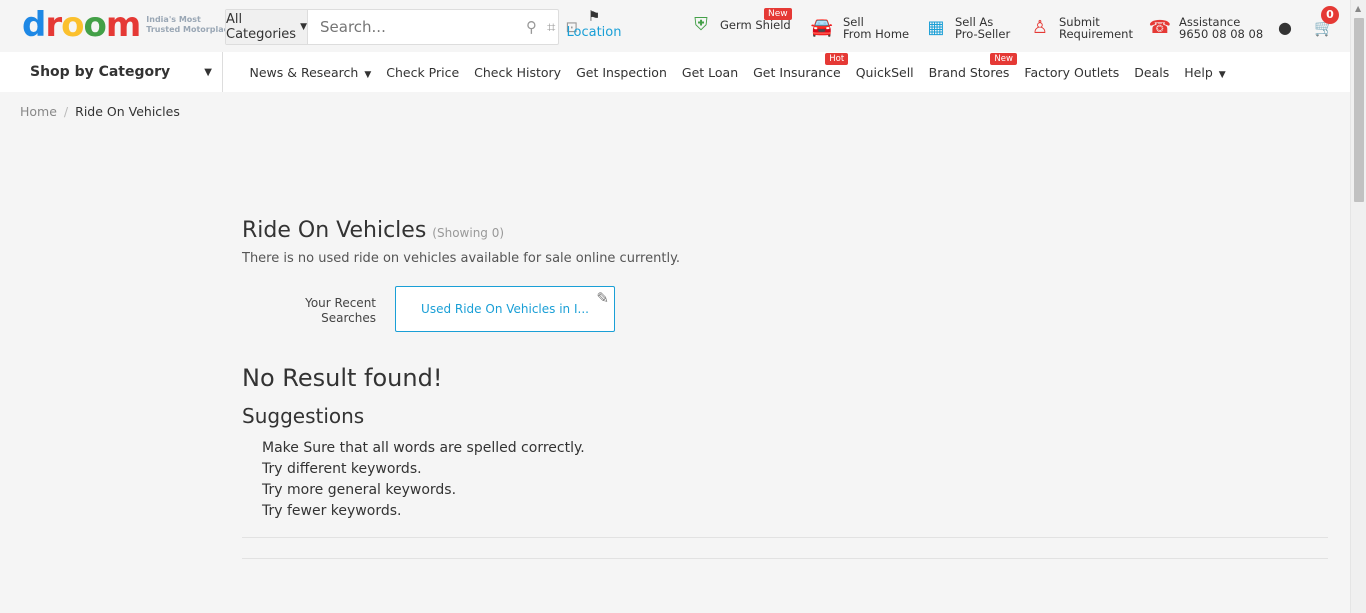  Describe the element at coordinates (822, 27) in the screenshot. I see `car-icon: 🚘` at that location.